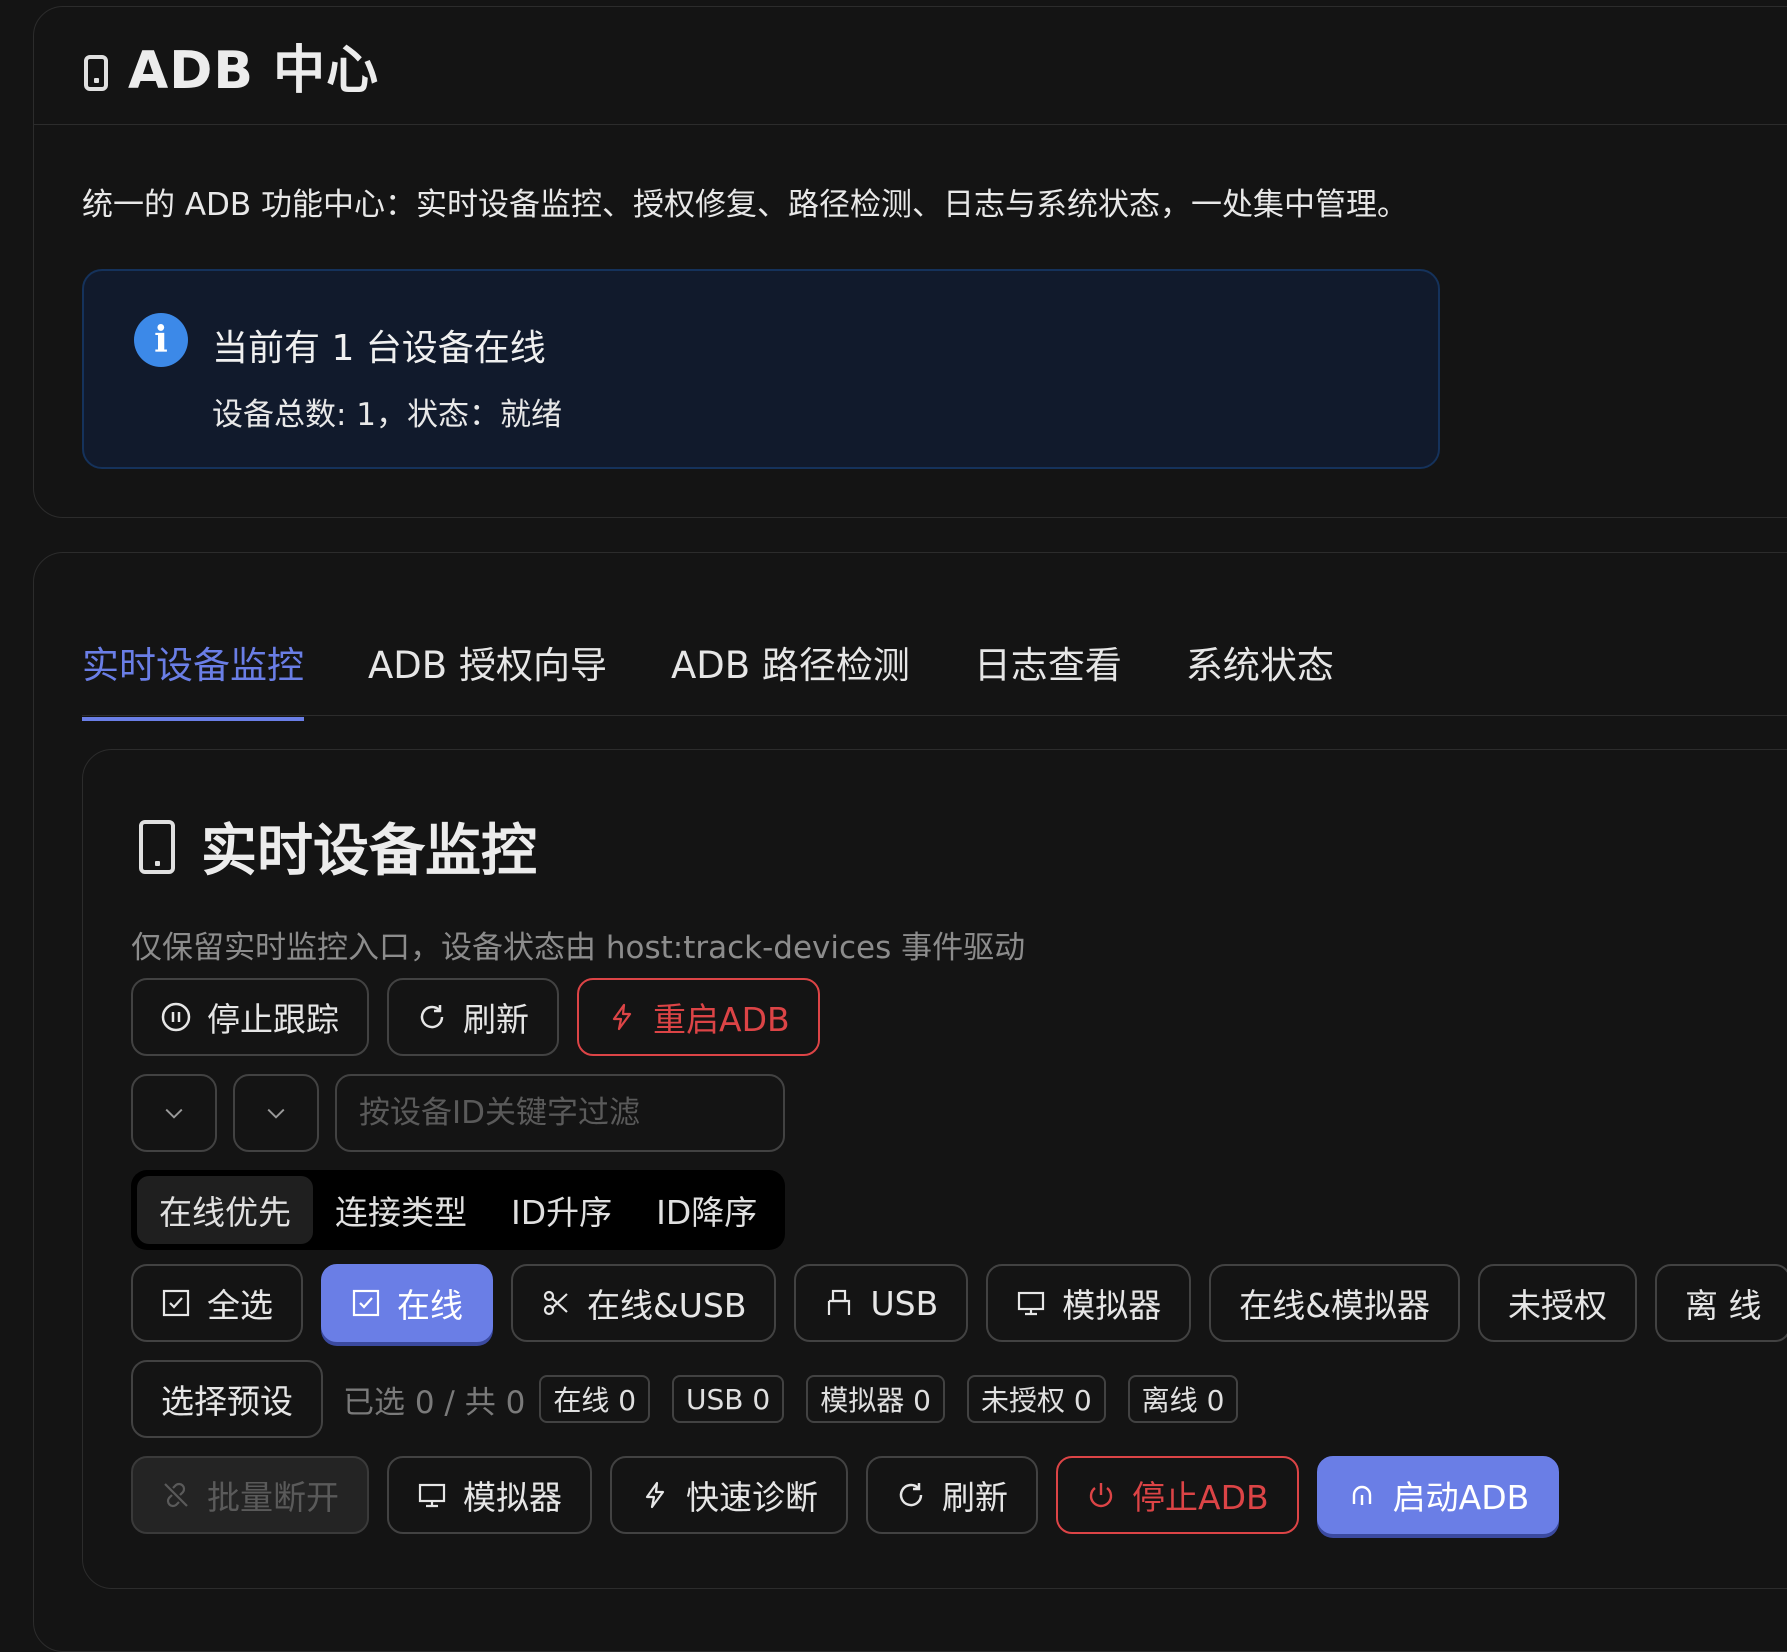 The width and height of the screenshot is (1787, 1652). I want to click on sort-online-first: 在线优先, so click(225, 1210).